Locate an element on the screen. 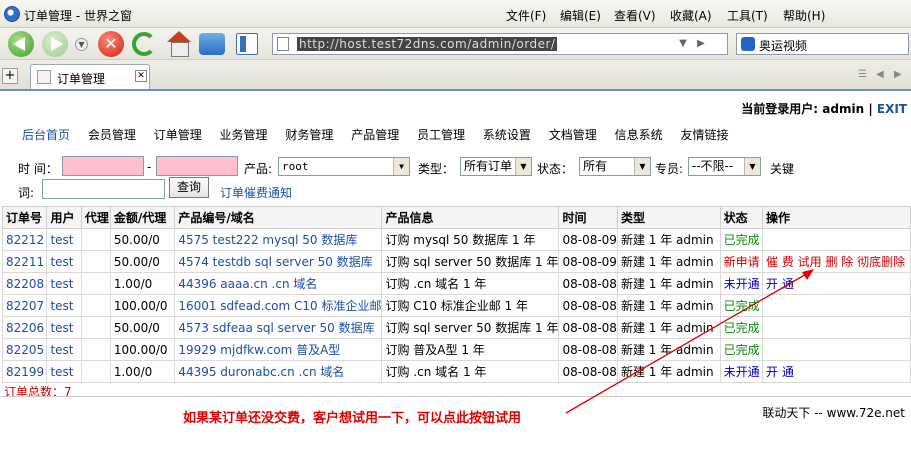 The height and width of the screenshot is (466, 911). annotation-arrow is located at coordinates (689, 341).